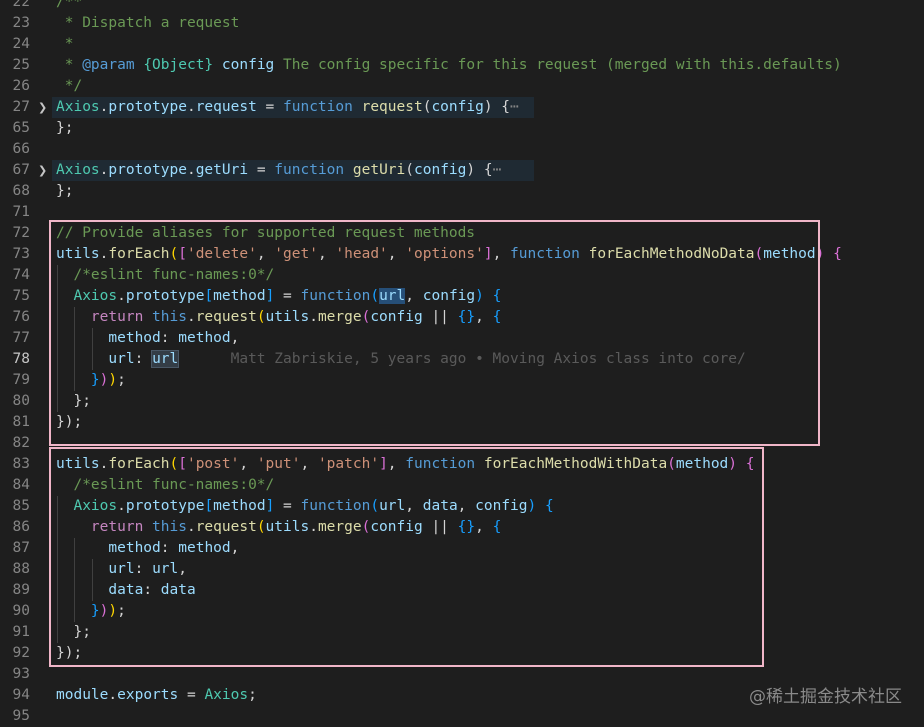 Image resolution: width=924 pixels, height=727 pixels. Describe the element at coordinates (462, 548) in the screenshot. I see `code-line: 87 method: method,` at that location.